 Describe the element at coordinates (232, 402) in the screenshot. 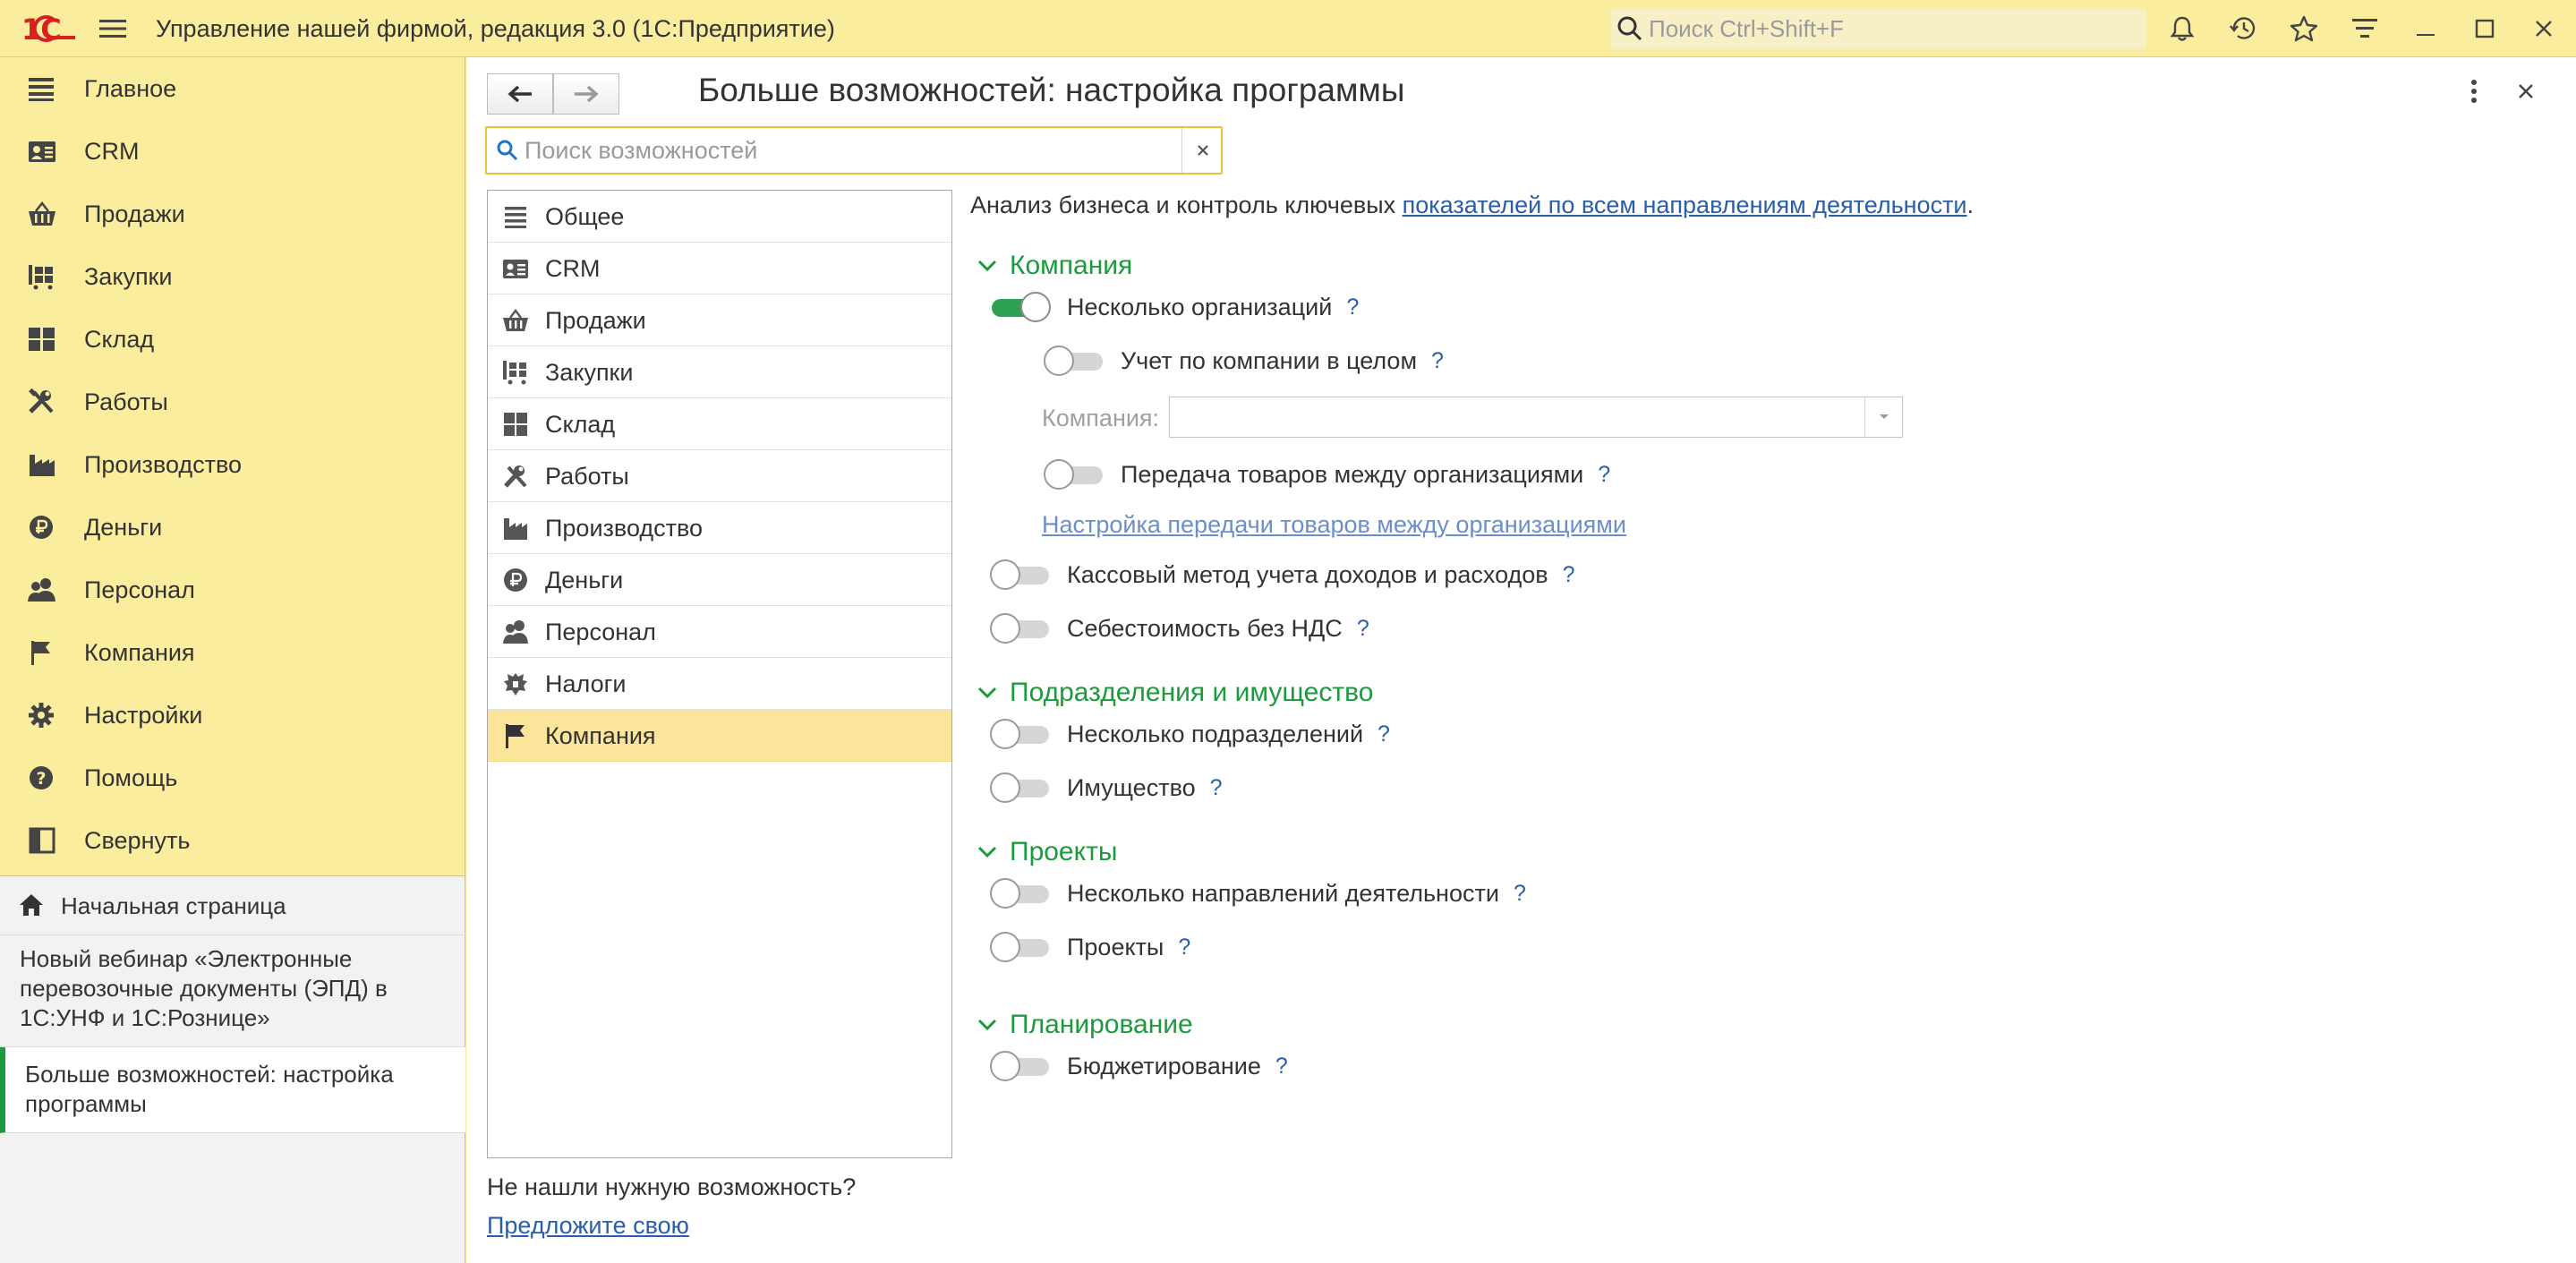

I see `nav-item-works: Работы` at that location.